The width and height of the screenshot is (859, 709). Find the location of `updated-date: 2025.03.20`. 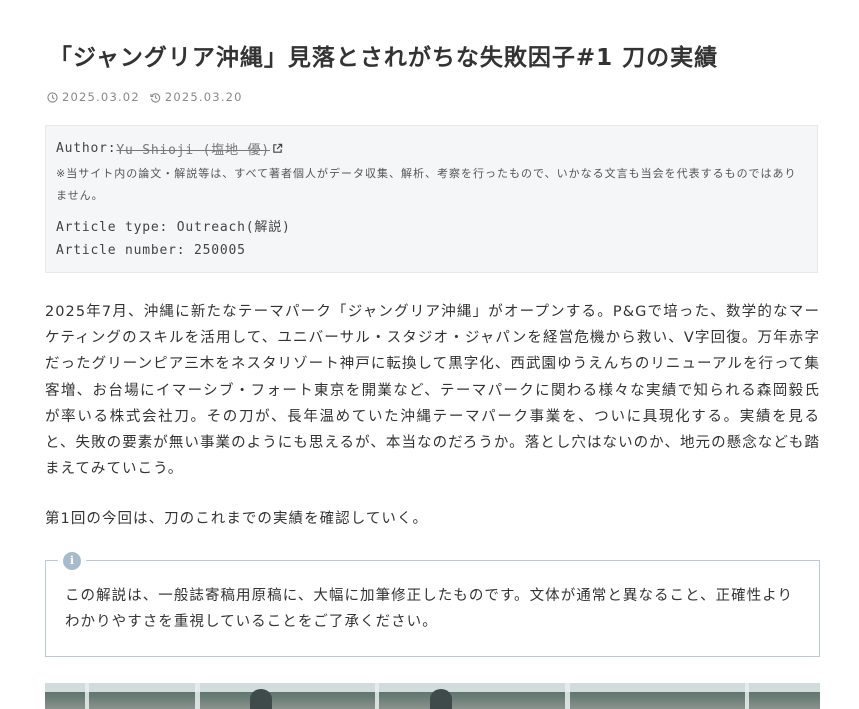

updated-date: 2025.03.20 is located at coordinates (196, 97).